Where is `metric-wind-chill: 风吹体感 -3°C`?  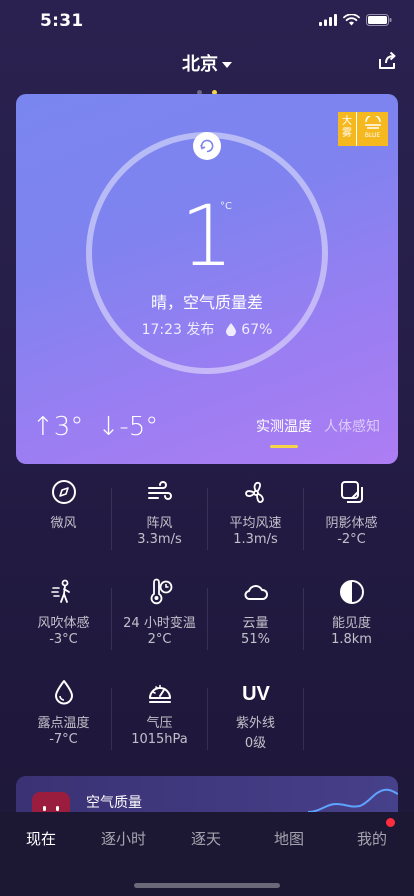 metric-wind-chill: 风吹体感 -3°C is located at coordinates (63, 612).